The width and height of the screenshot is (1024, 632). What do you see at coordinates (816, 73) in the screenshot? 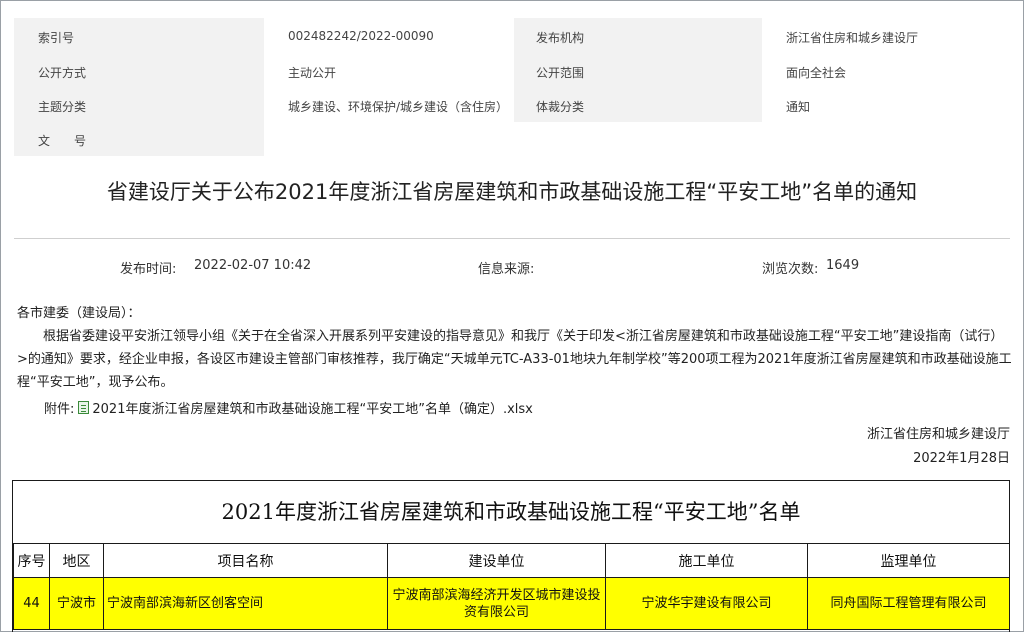
I see `open-scope-value: 面向全社会` at bounding box center [816, 73].